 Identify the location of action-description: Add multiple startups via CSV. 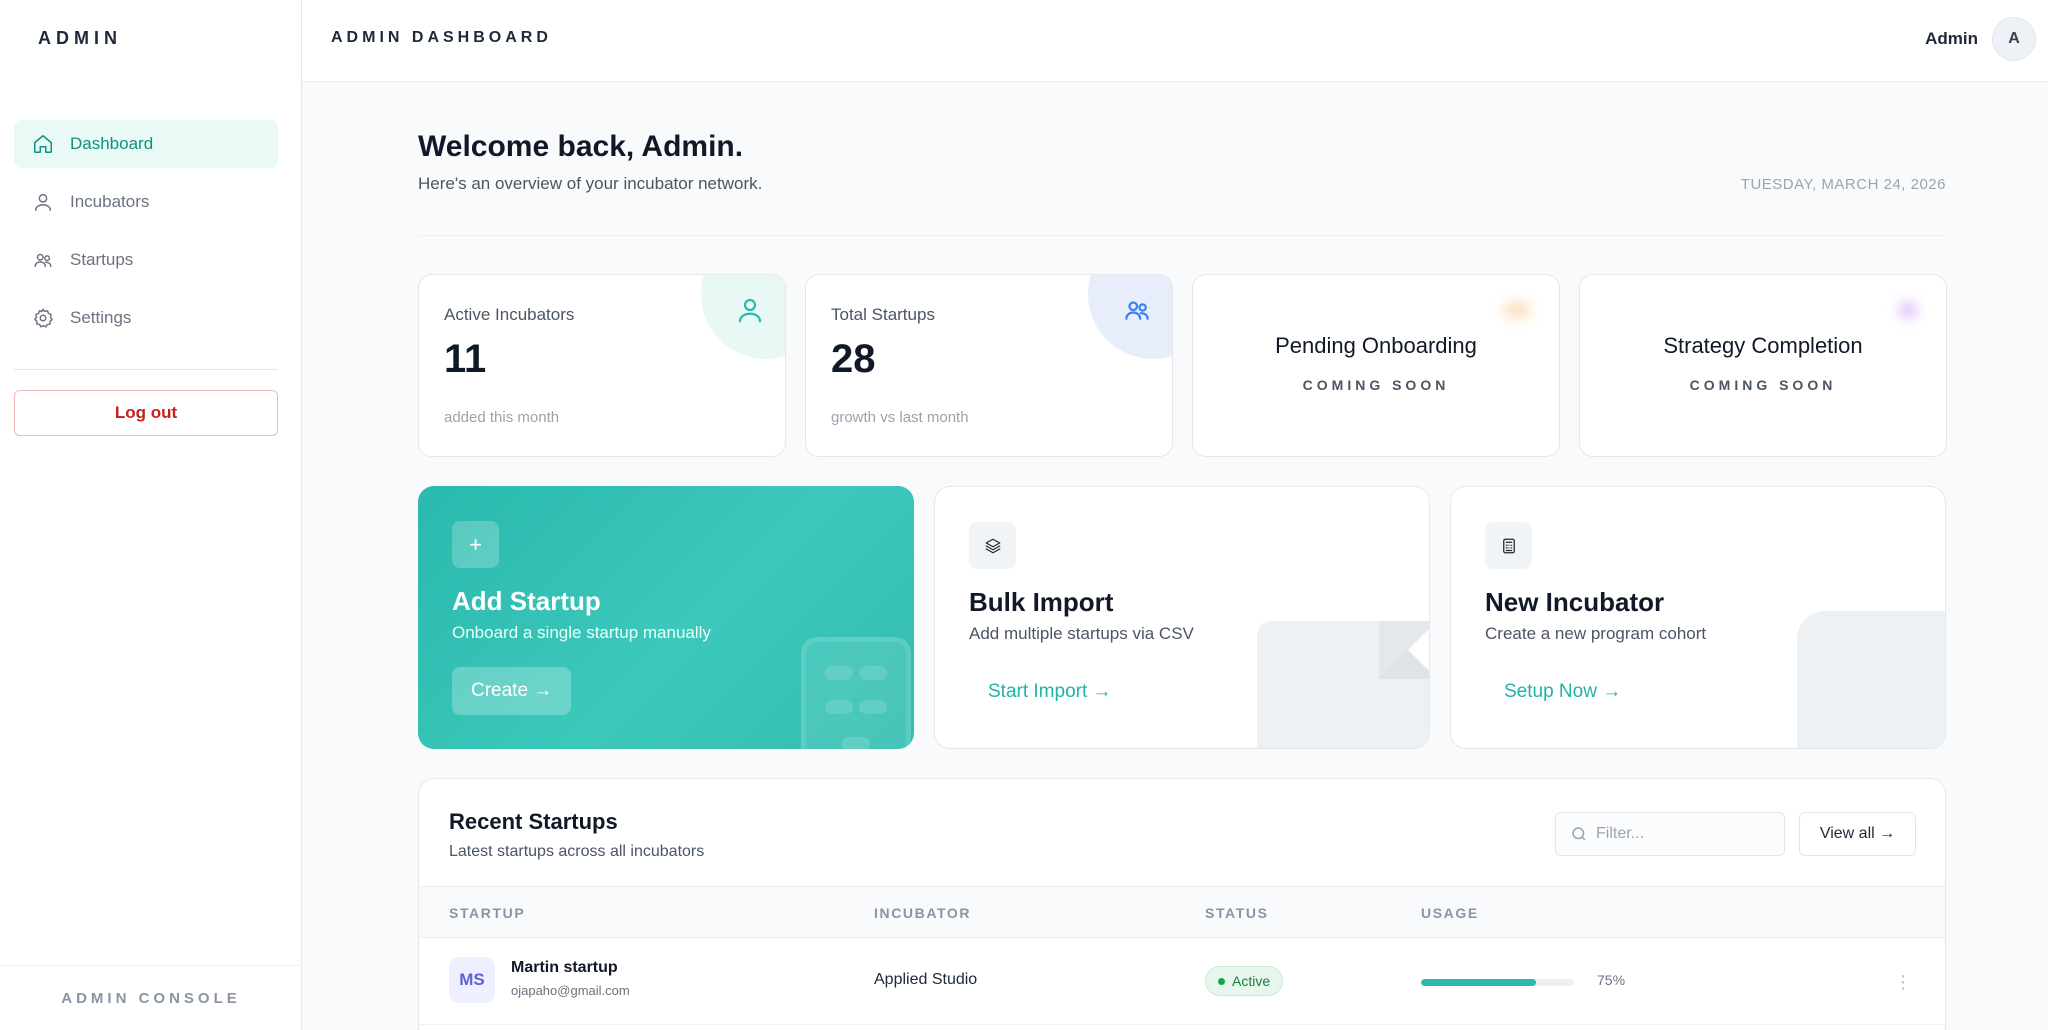
(1081, 633).